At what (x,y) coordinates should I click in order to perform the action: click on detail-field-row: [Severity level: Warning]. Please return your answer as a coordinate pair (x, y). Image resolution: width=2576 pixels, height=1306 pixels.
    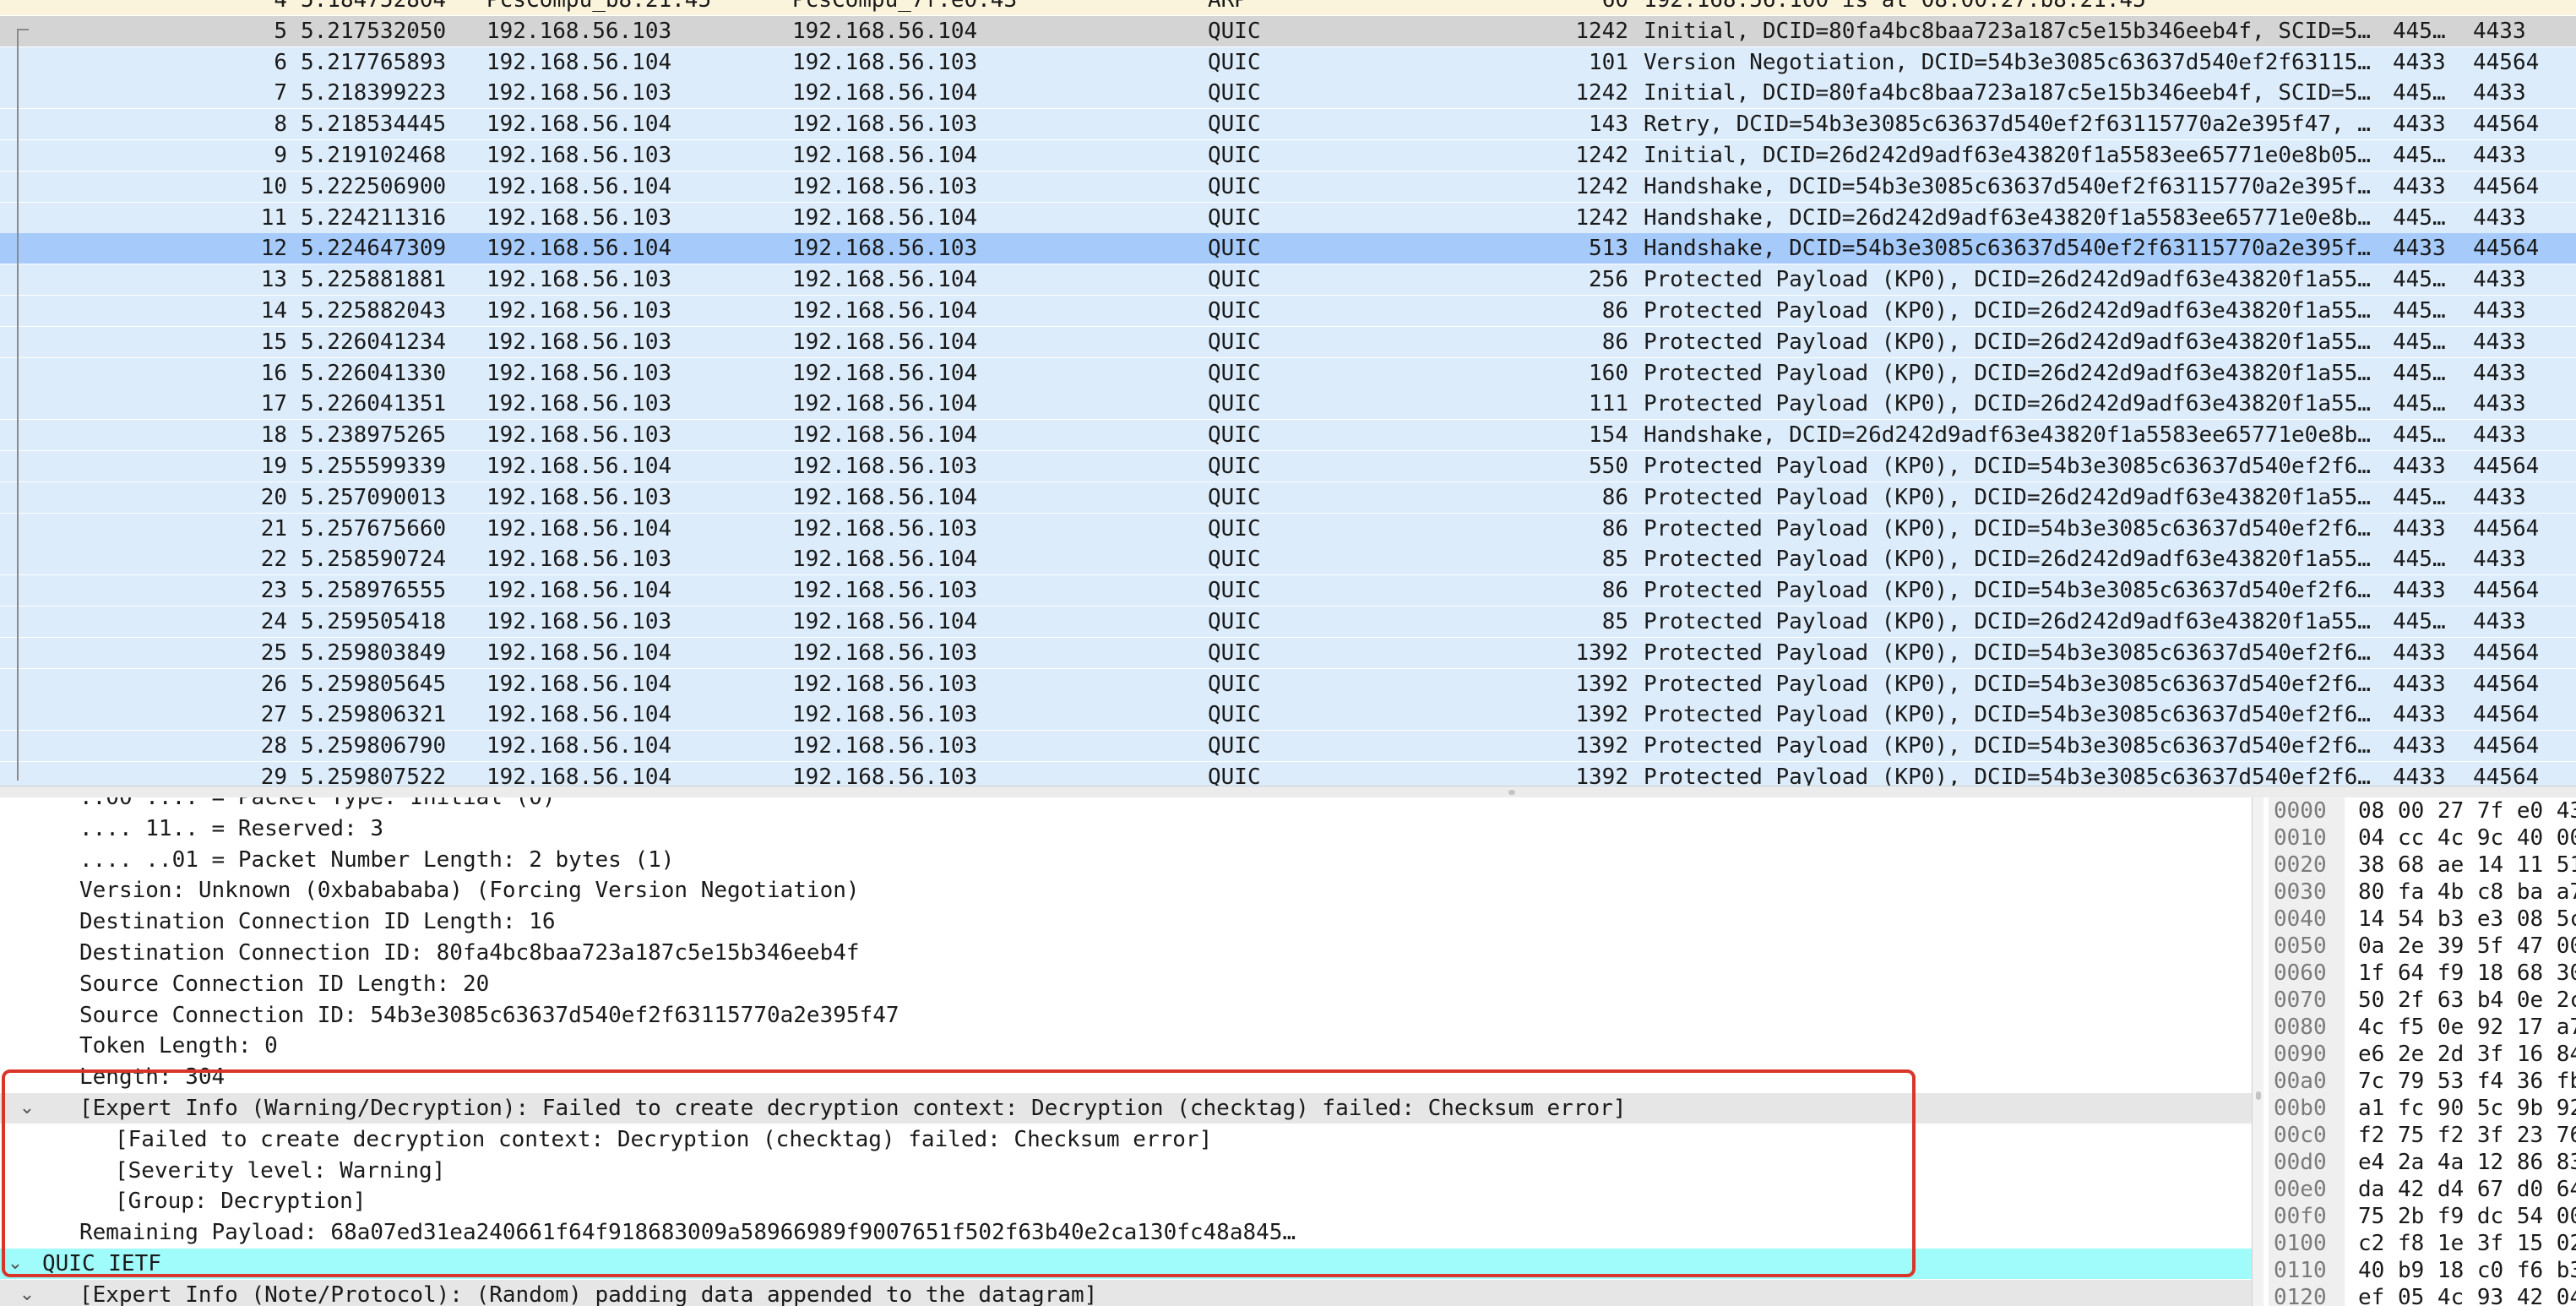
    Looking at the image, I should click on (1126, 1171).